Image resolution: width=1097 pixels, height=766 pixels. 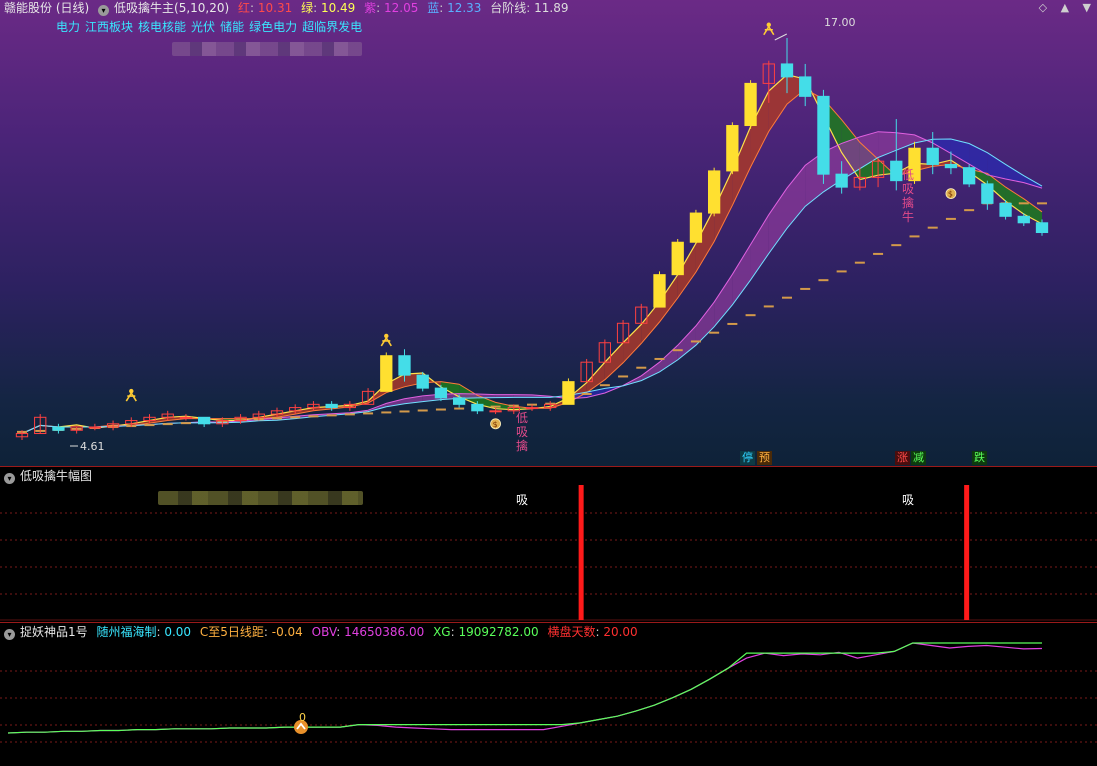 I want to click on up-arrow-icon: ▲, so click(x=1065, y=7).